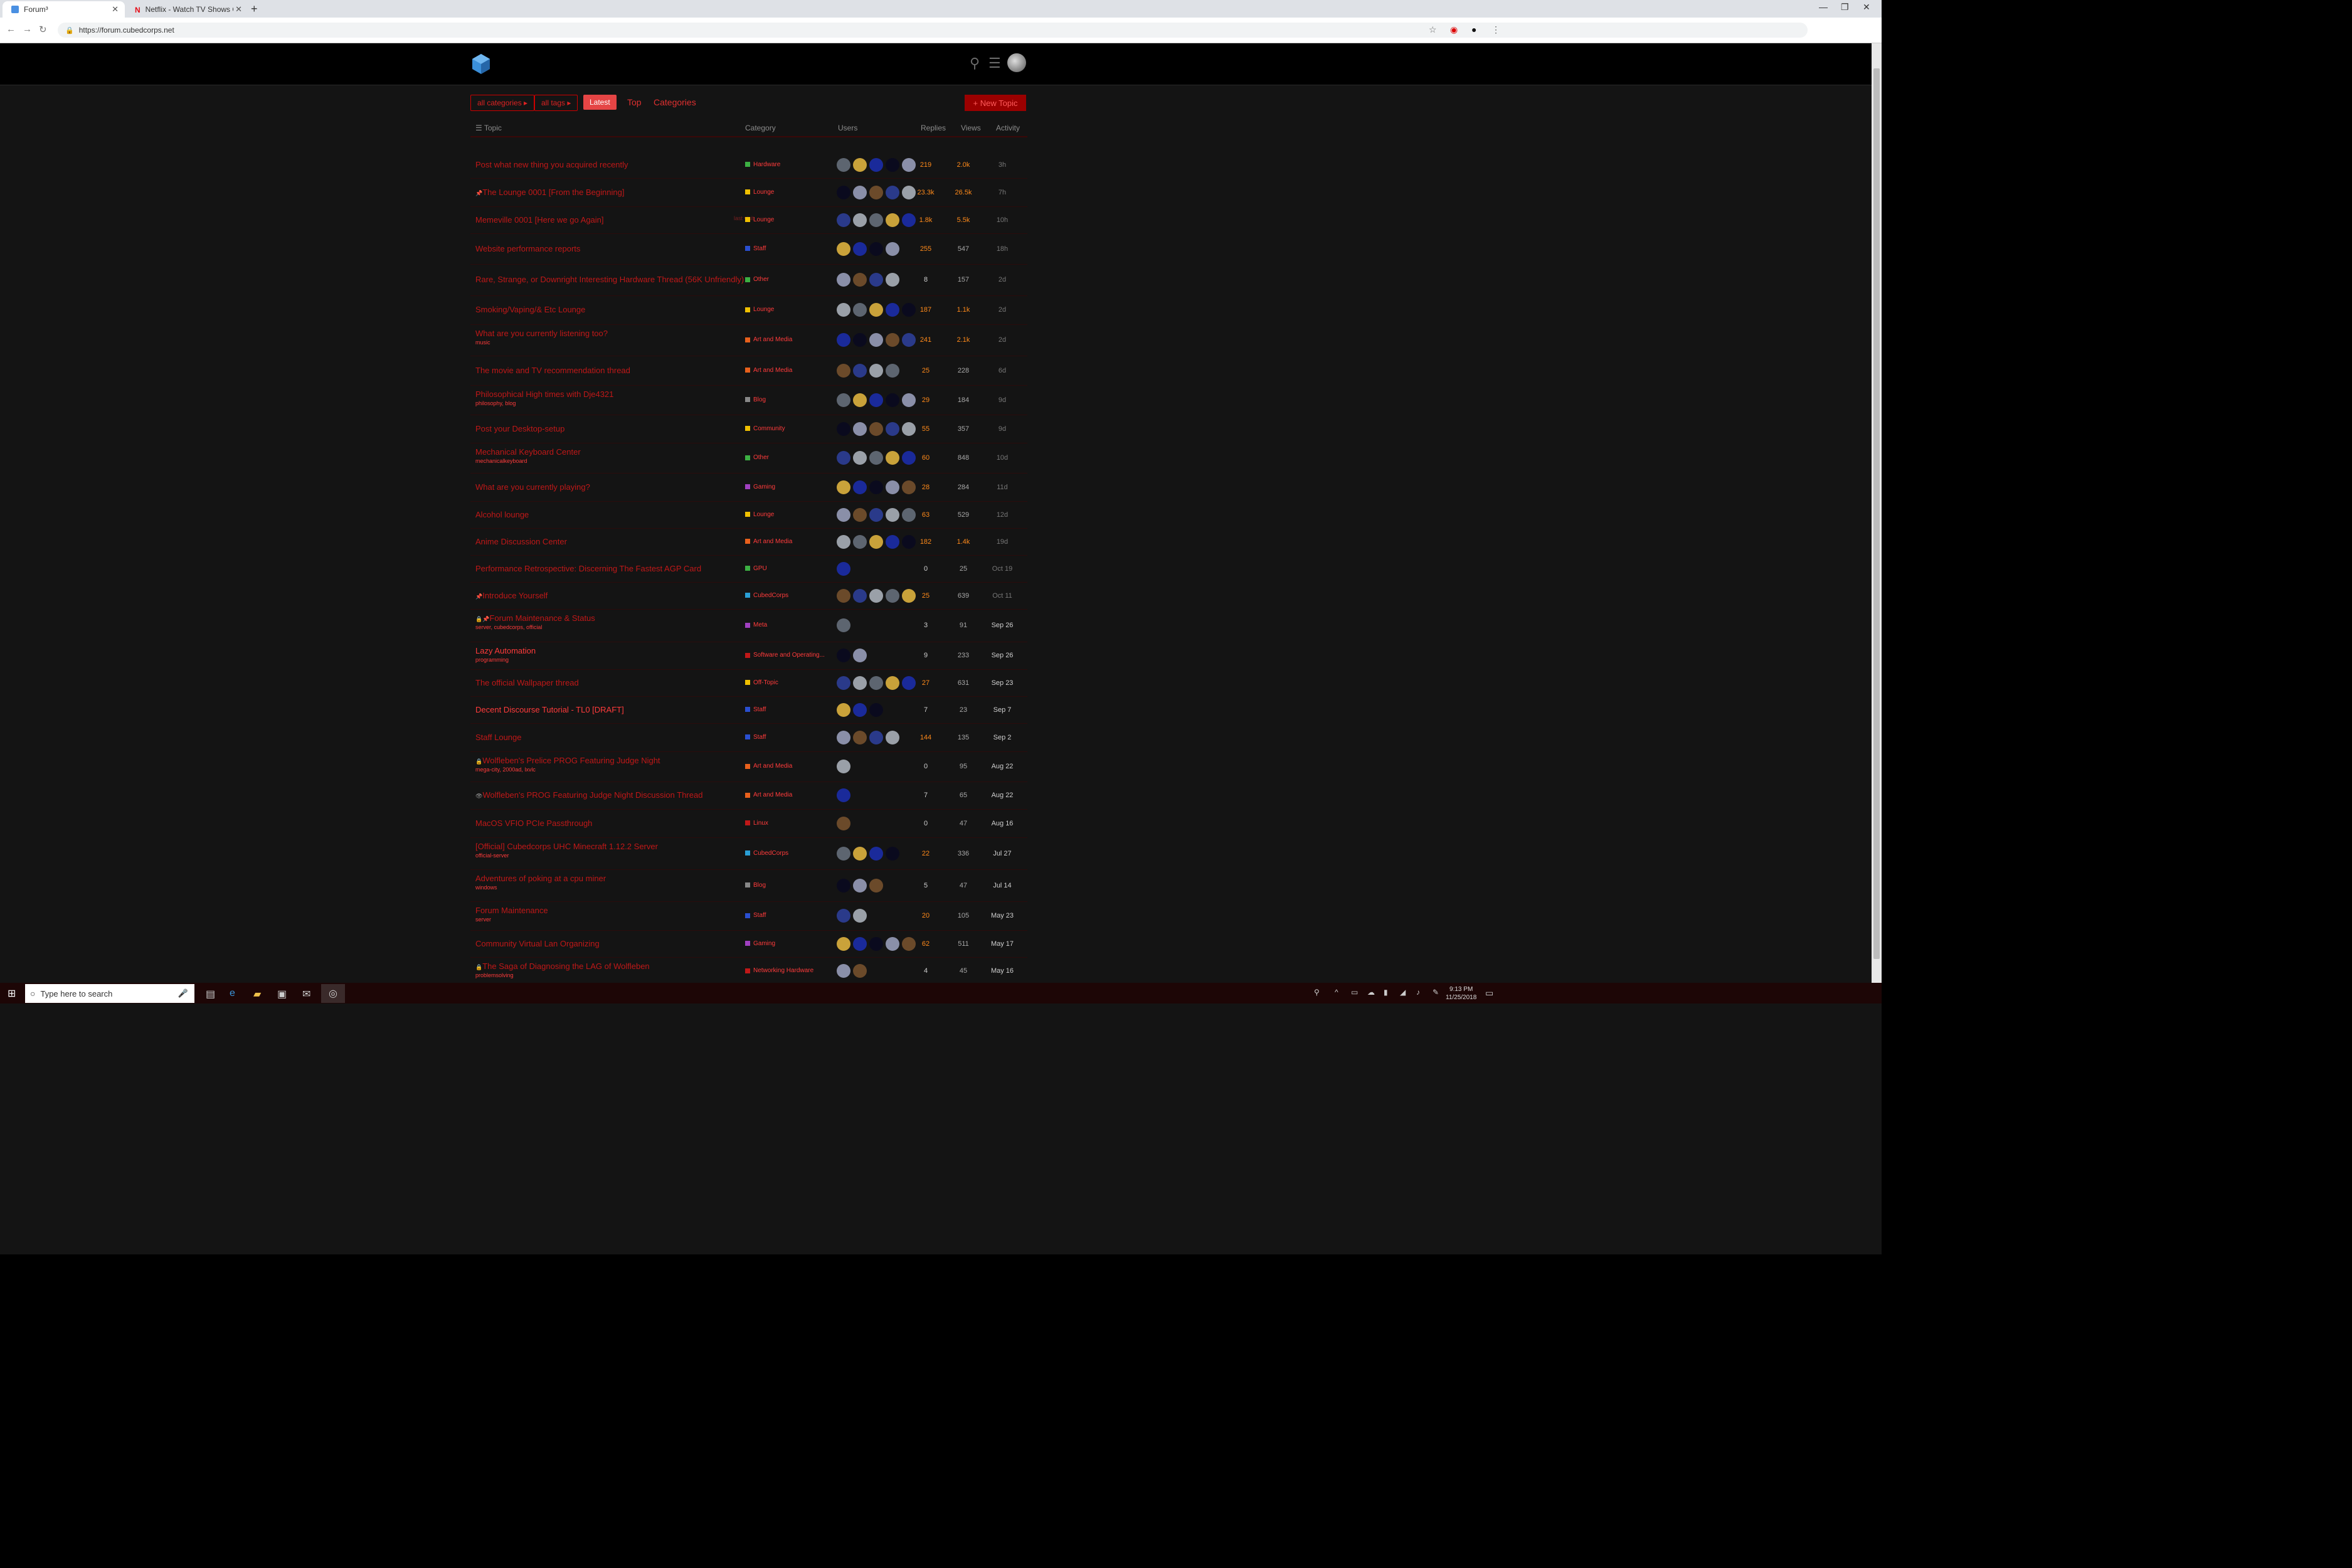  What do you see at coordinates (933, 30) in the screenshot?
I see `address-bar: 🔒 https://forum.cubedcorps.net` at bounding box center [933, 30].